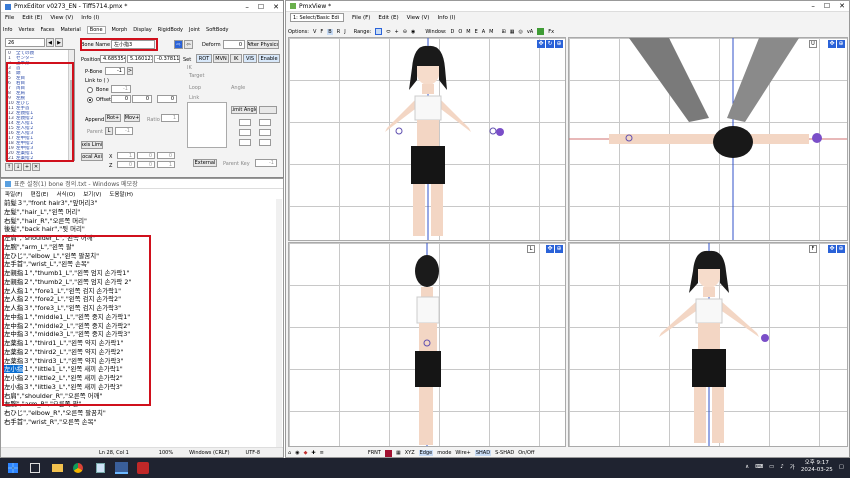 The image size is (850, 478). What do you see at coordinates (388, 453) in the screenshot?
I see `bb-color-swatch` at bounding box center [388, 453].